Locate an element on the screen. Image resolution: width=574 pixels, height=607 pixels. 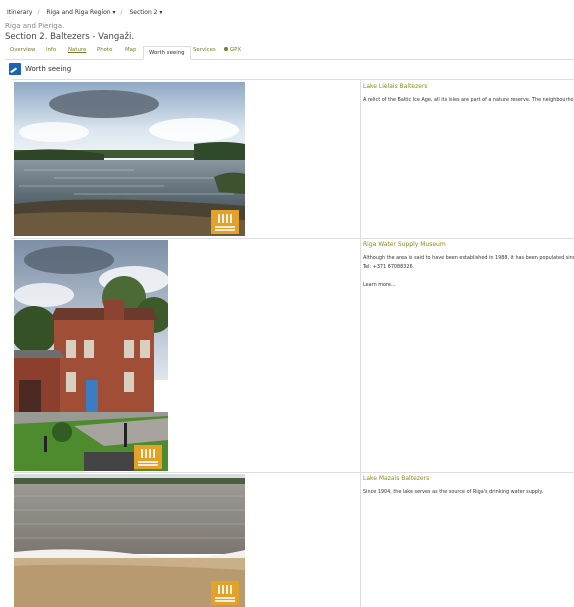
item-phone: Tel: +371 67088326. is located at coordinates (389, 267).